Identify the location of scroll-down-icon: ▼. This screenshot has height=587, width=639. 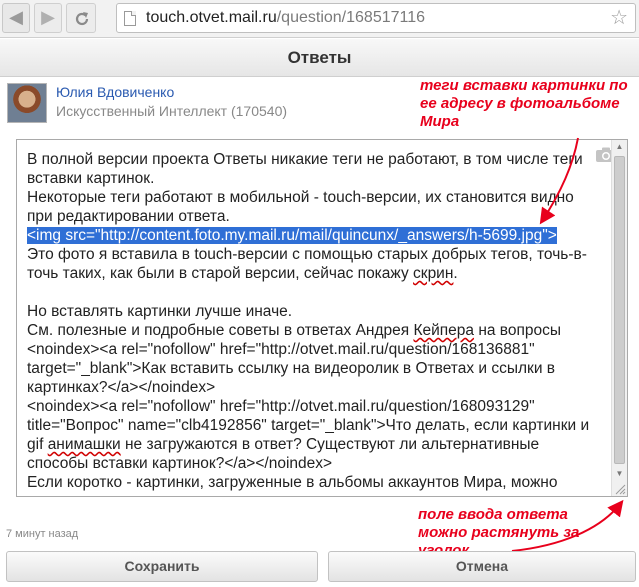
(619, 474).